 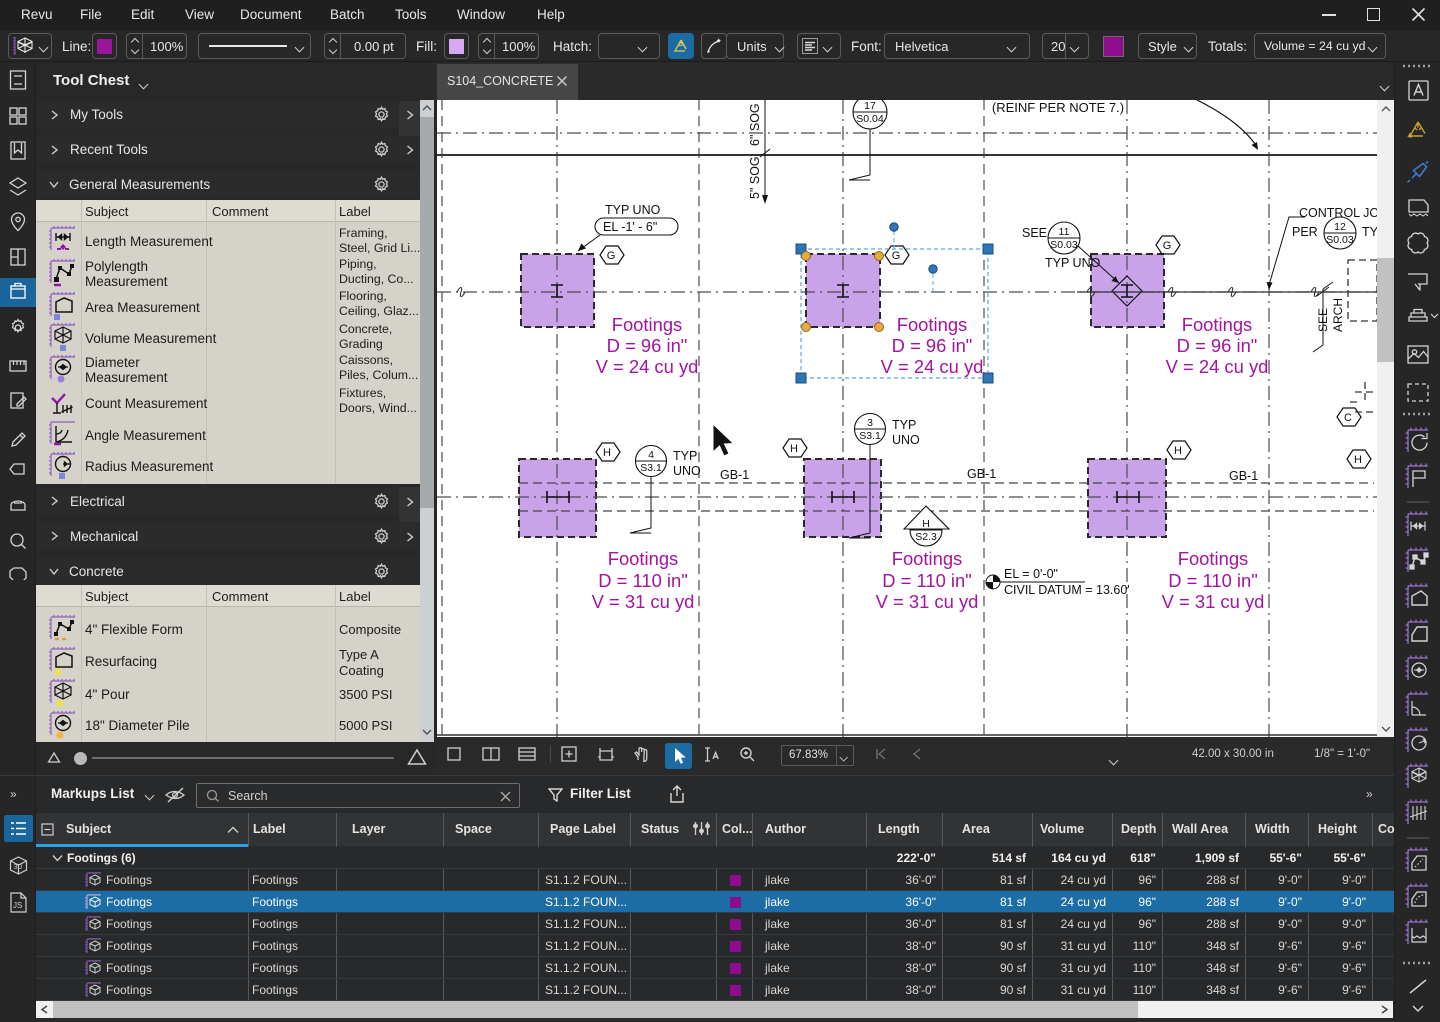 I want to click on svg-text: CIVIL DATUM = 13.60', so click(x=1067, y=590).